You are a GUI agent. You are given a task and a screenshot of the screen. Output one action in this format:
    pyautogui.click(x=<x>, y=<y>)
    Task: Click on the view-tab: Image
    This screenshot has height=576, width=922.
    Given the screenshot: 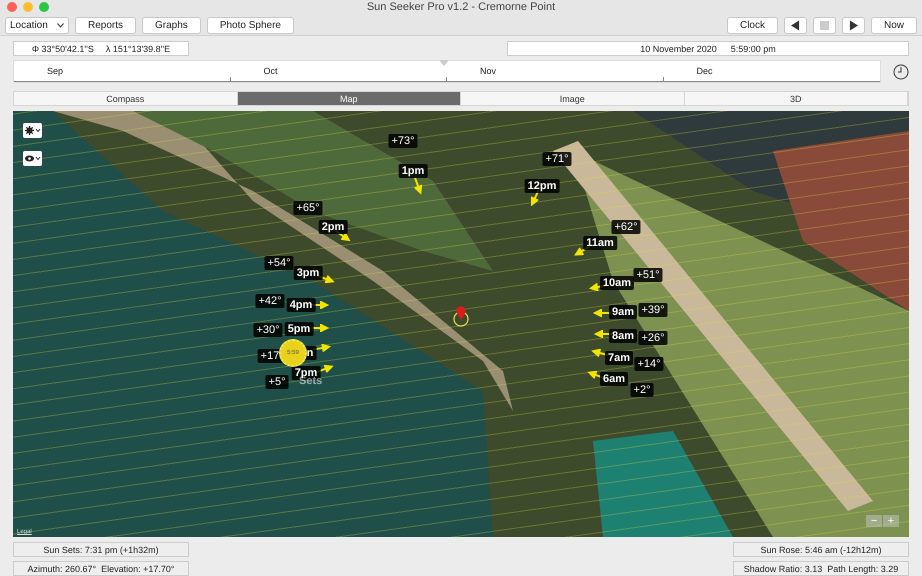 What is the action you would take?
    pyautogui.click(x=572, y=98)
    